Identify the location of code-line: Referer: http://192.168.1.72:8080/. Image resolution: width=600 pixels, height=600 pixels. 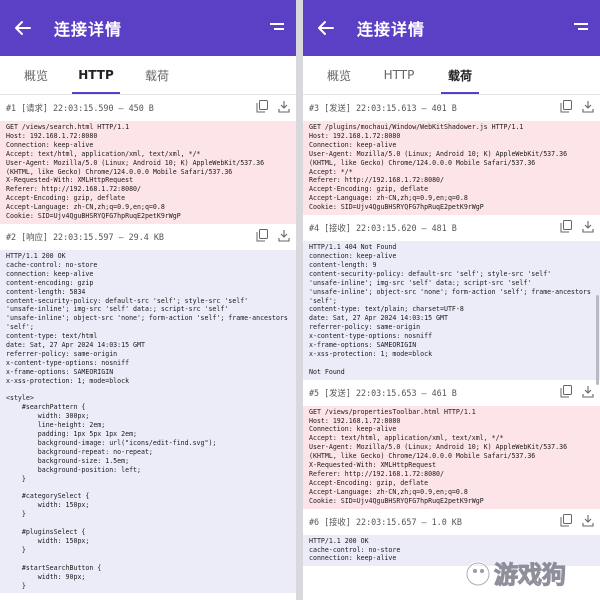
(73, 189).